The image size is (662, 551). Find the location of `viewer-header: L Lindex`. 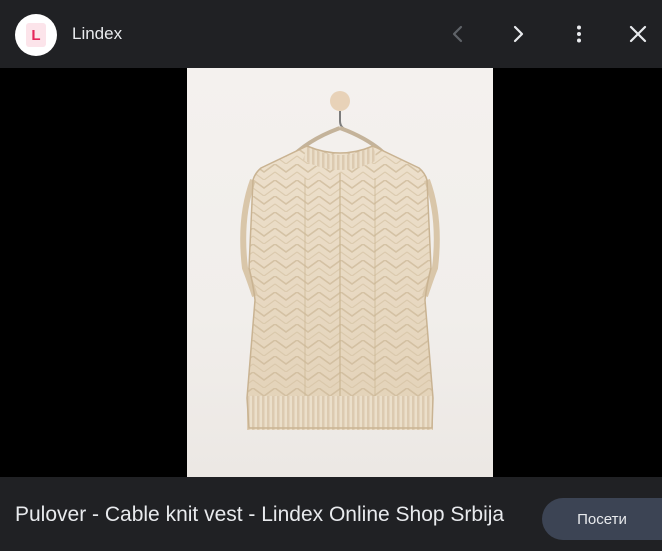

viewer-header: L Lindex is located at coordinates (331, 34).